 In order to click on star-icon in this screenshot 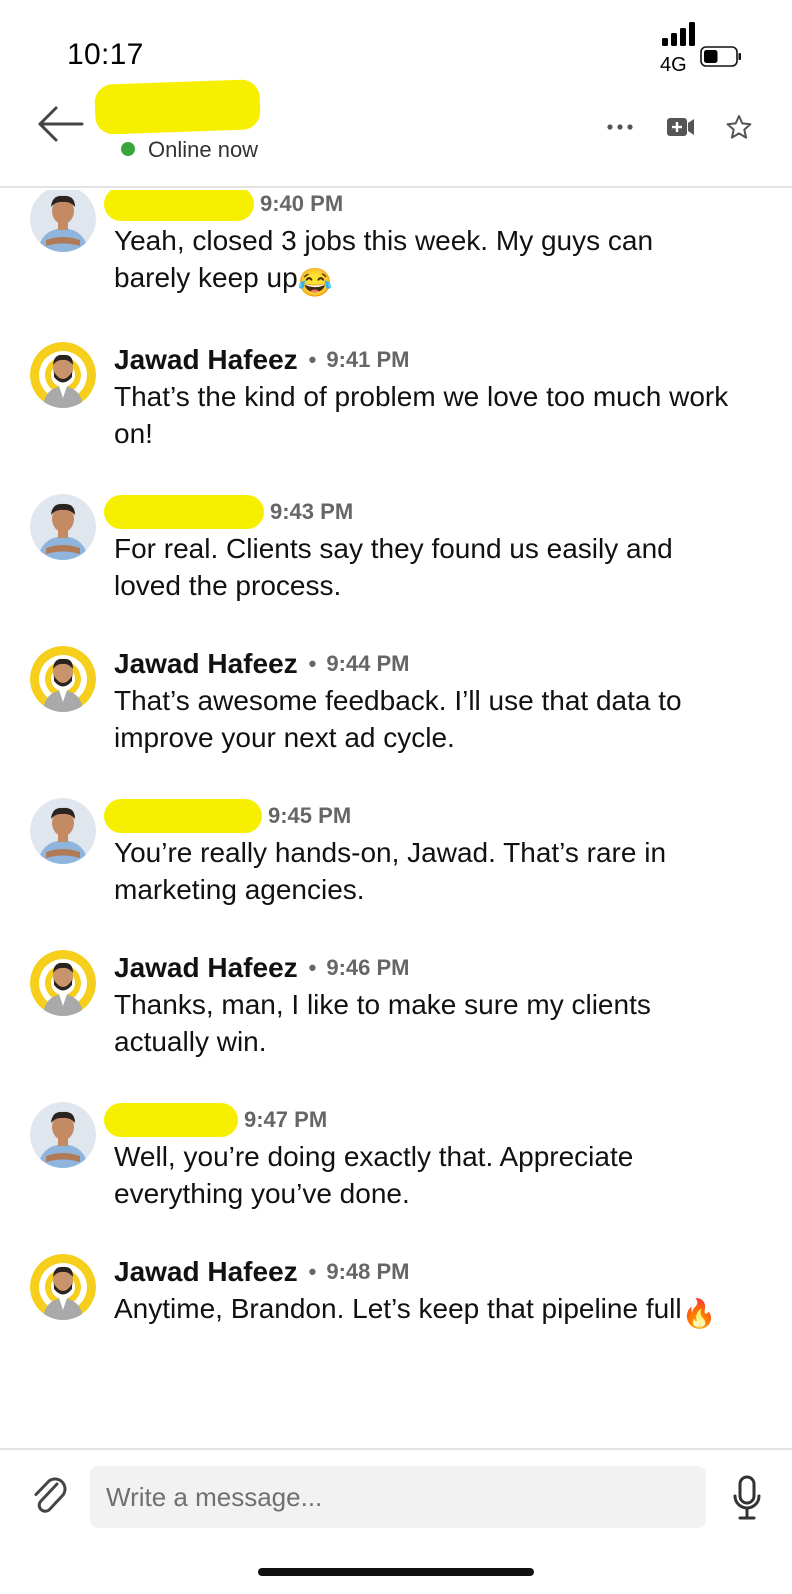, I will do `click(739, 127)`.